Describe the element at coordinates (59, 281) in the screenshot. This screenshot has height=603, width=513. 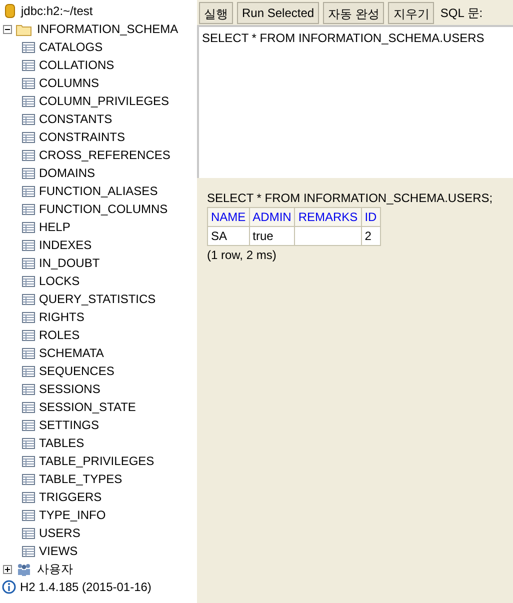
I see `tree-item: LOCKS` at that location.